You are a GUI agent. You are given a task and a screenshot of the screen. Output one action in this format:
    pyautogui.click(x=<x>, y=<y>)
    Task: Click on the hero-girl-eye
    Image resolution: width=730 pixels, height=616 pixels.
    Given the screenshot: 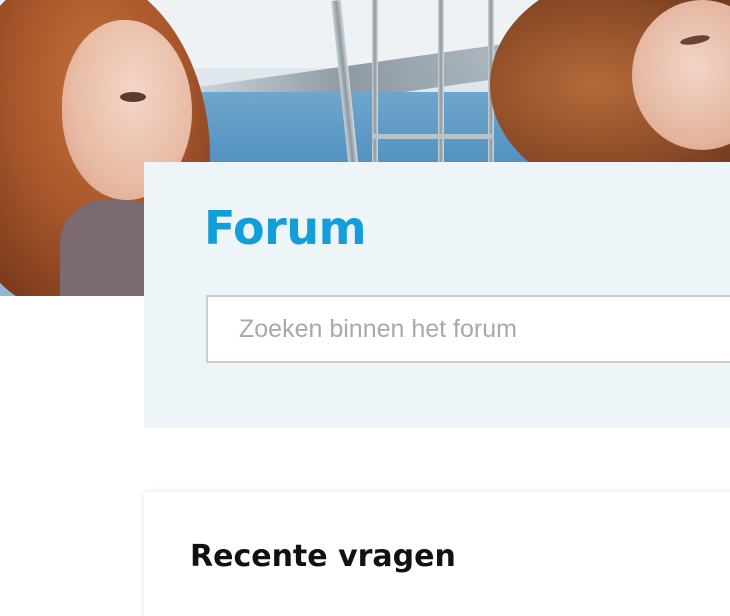 What is the action you would take?
    pyautogui.click(x=133, y=97)
    